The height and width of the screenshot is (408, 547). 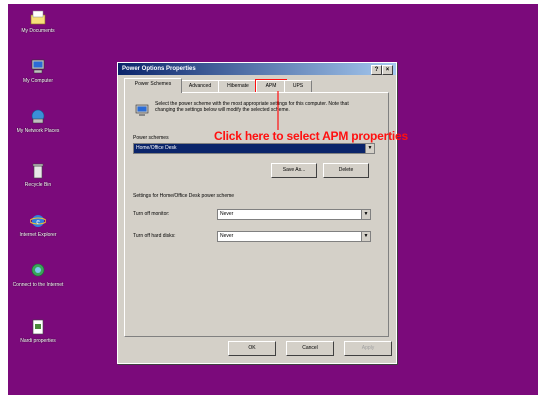 I want to click on desktop-icon-nardi-properties: Nardi properties, so click(x=38, y=331).